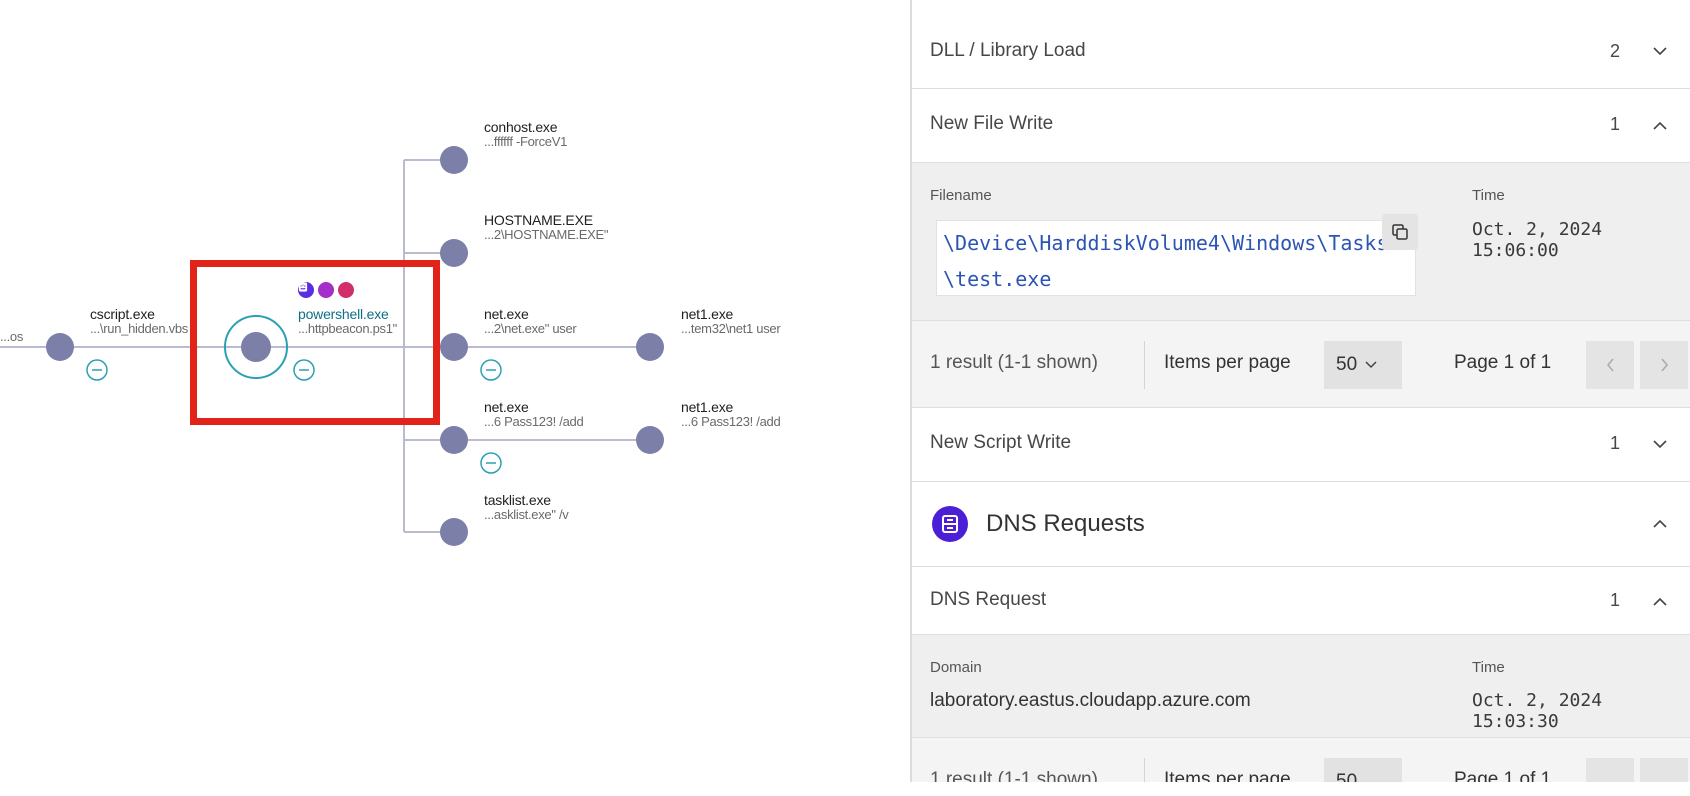  What do you see at coordinates (1301, 445) in the screenshot?
I see `section-new-script-write: New Script Write 1` at bounding box center [1301, 445].